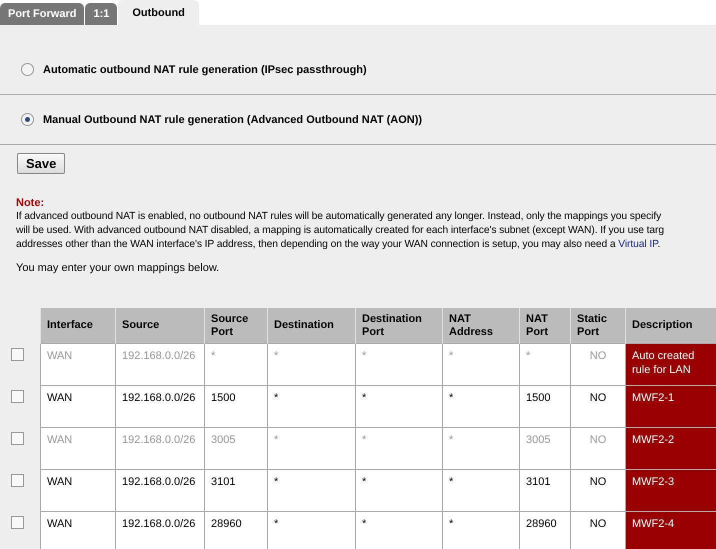 This screenshot has width=716, height=549. I want to click on radio-label: Manual Outbound NAT rule generation (Advanced Outbound NAT (AON)), so click(232, 120).